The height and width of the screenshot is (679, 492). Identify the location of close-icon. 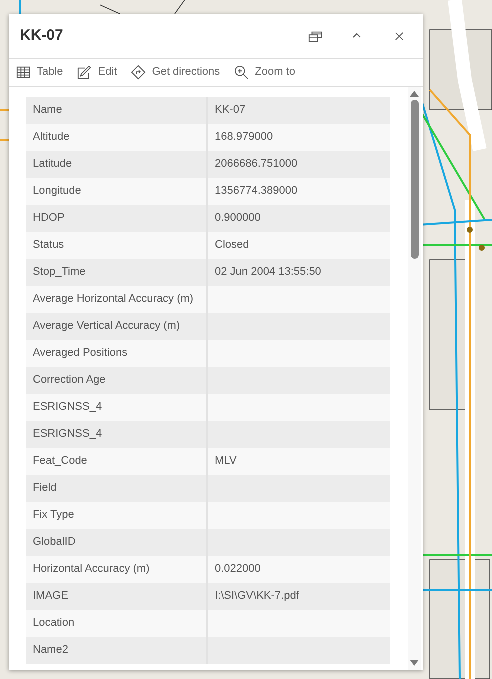
(399, 36).